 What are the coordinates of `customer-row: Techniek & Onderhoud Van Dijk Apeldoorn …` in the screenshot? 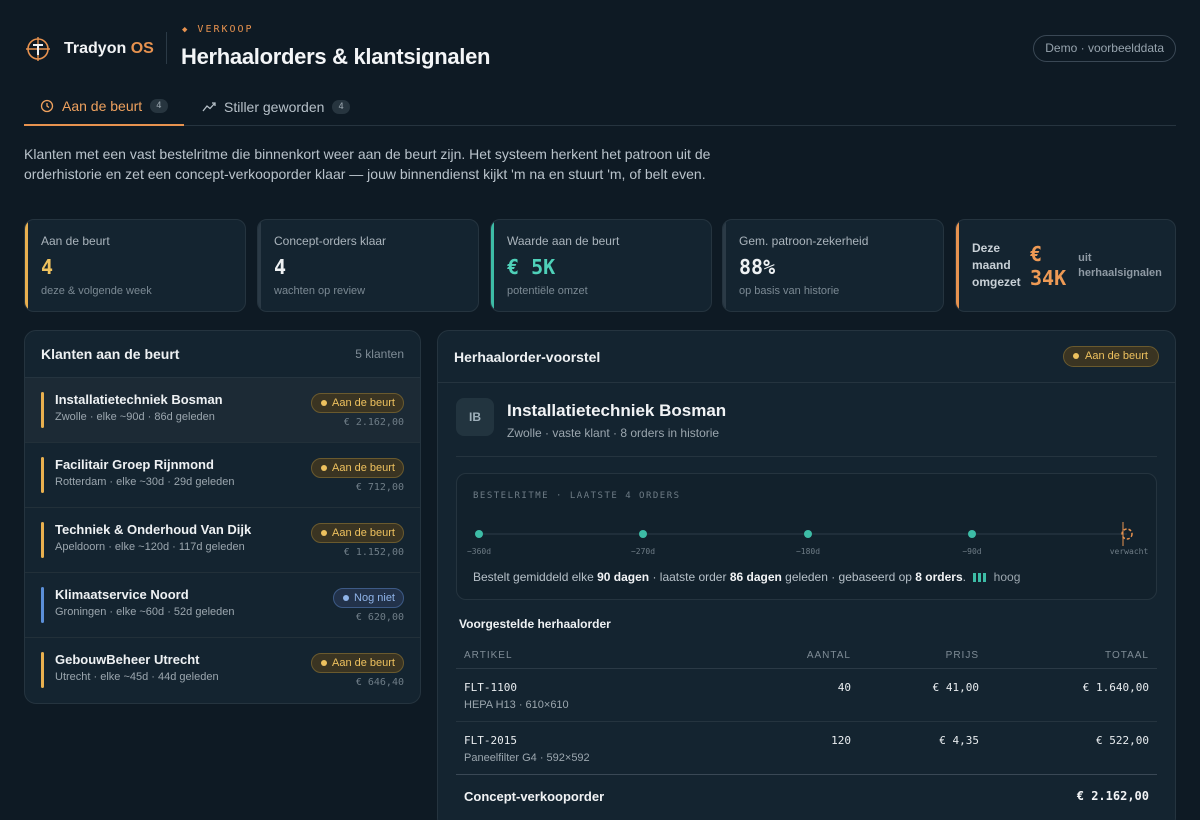 It's located at (222, 540).